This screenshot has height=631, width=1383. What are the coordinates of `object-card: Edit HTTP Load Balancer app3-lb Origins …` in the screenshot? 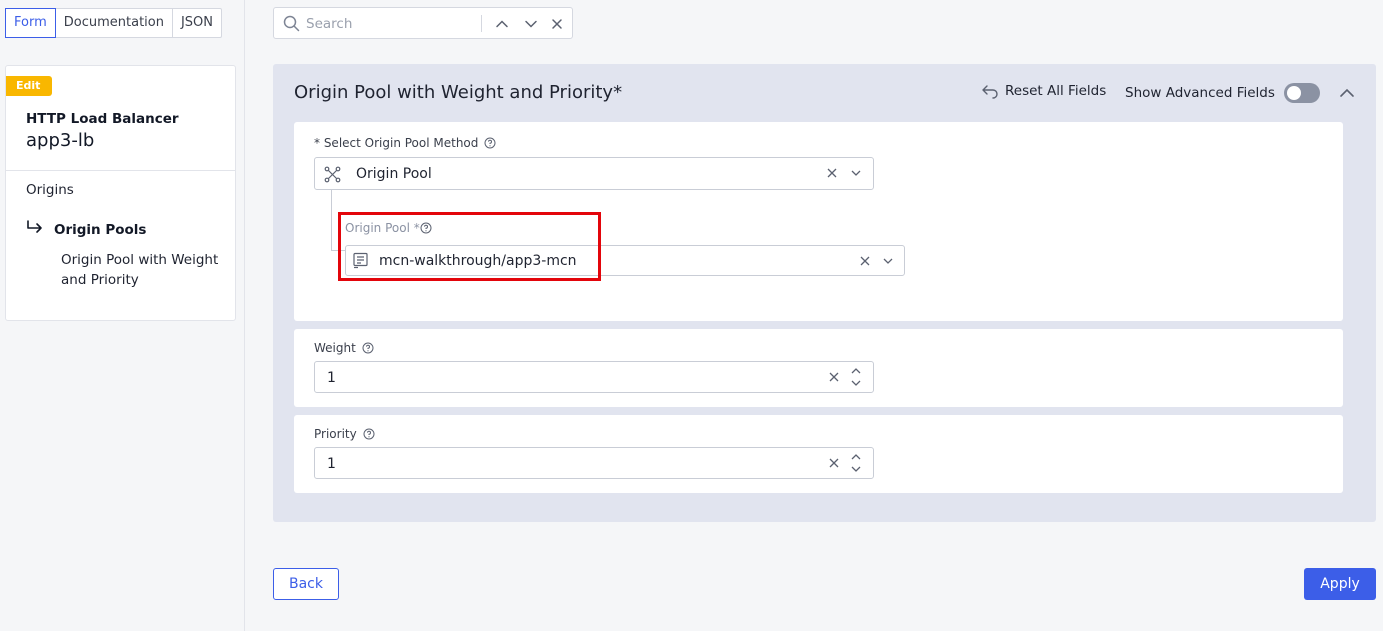 It's located at (120, 193).